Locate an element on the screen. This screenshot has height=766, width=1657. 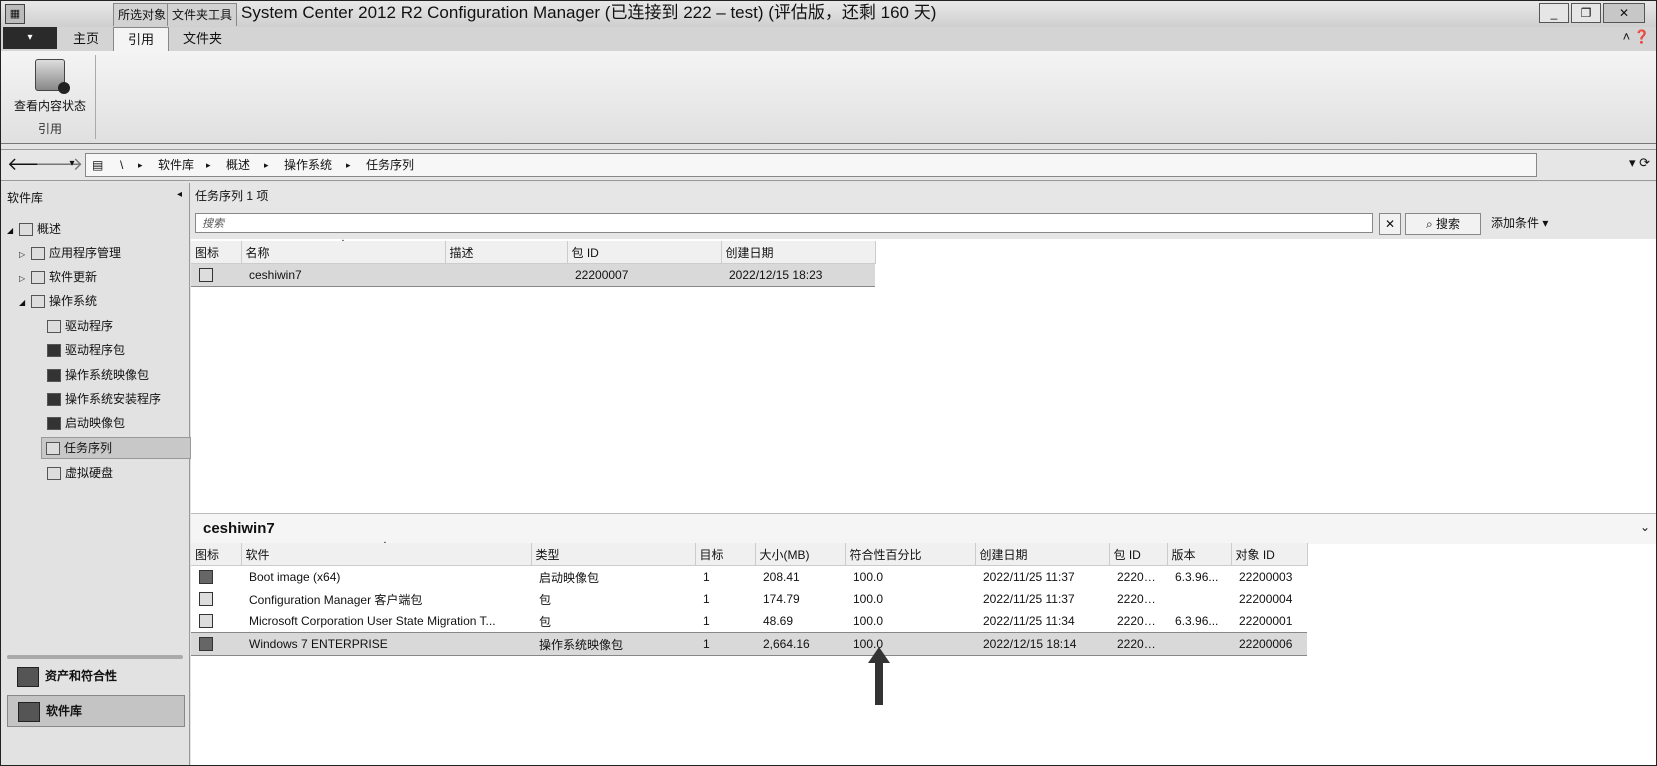
cell-date-created: 2022/11/25 11:34 is located at coordinates (1029, 621).